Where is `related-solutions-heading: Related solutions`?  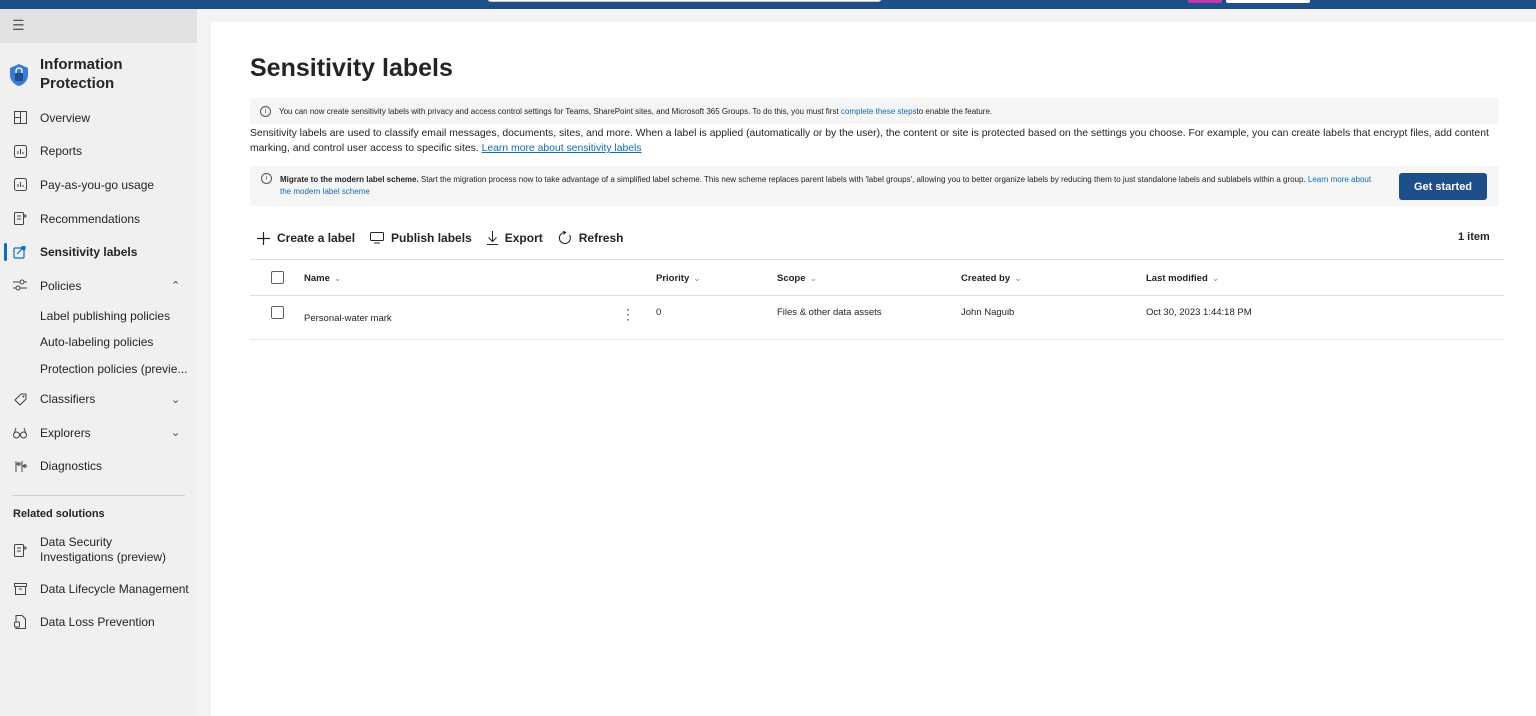 related-solutions-heading: Related solutions is located at coordinates (59, 514).